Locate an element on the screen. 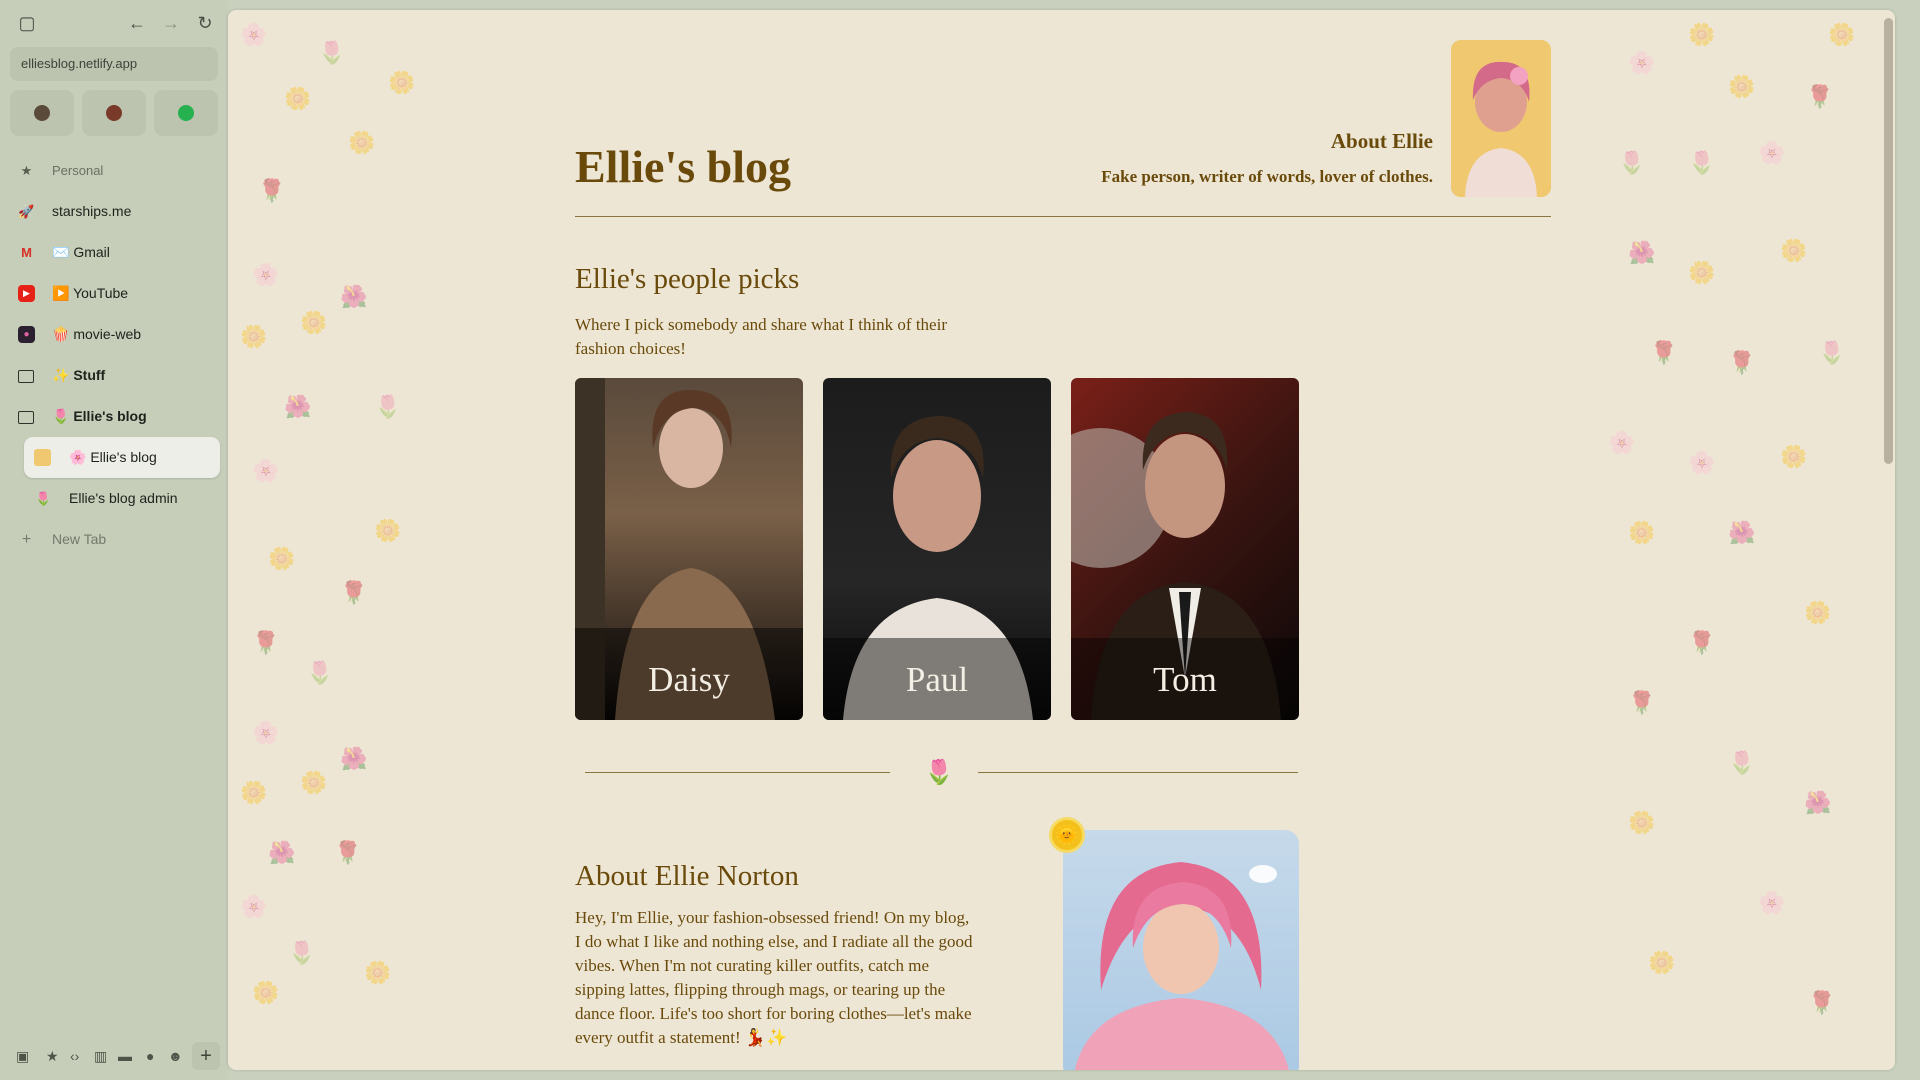  favorite-2-icon is located at coordinates (114, 113).